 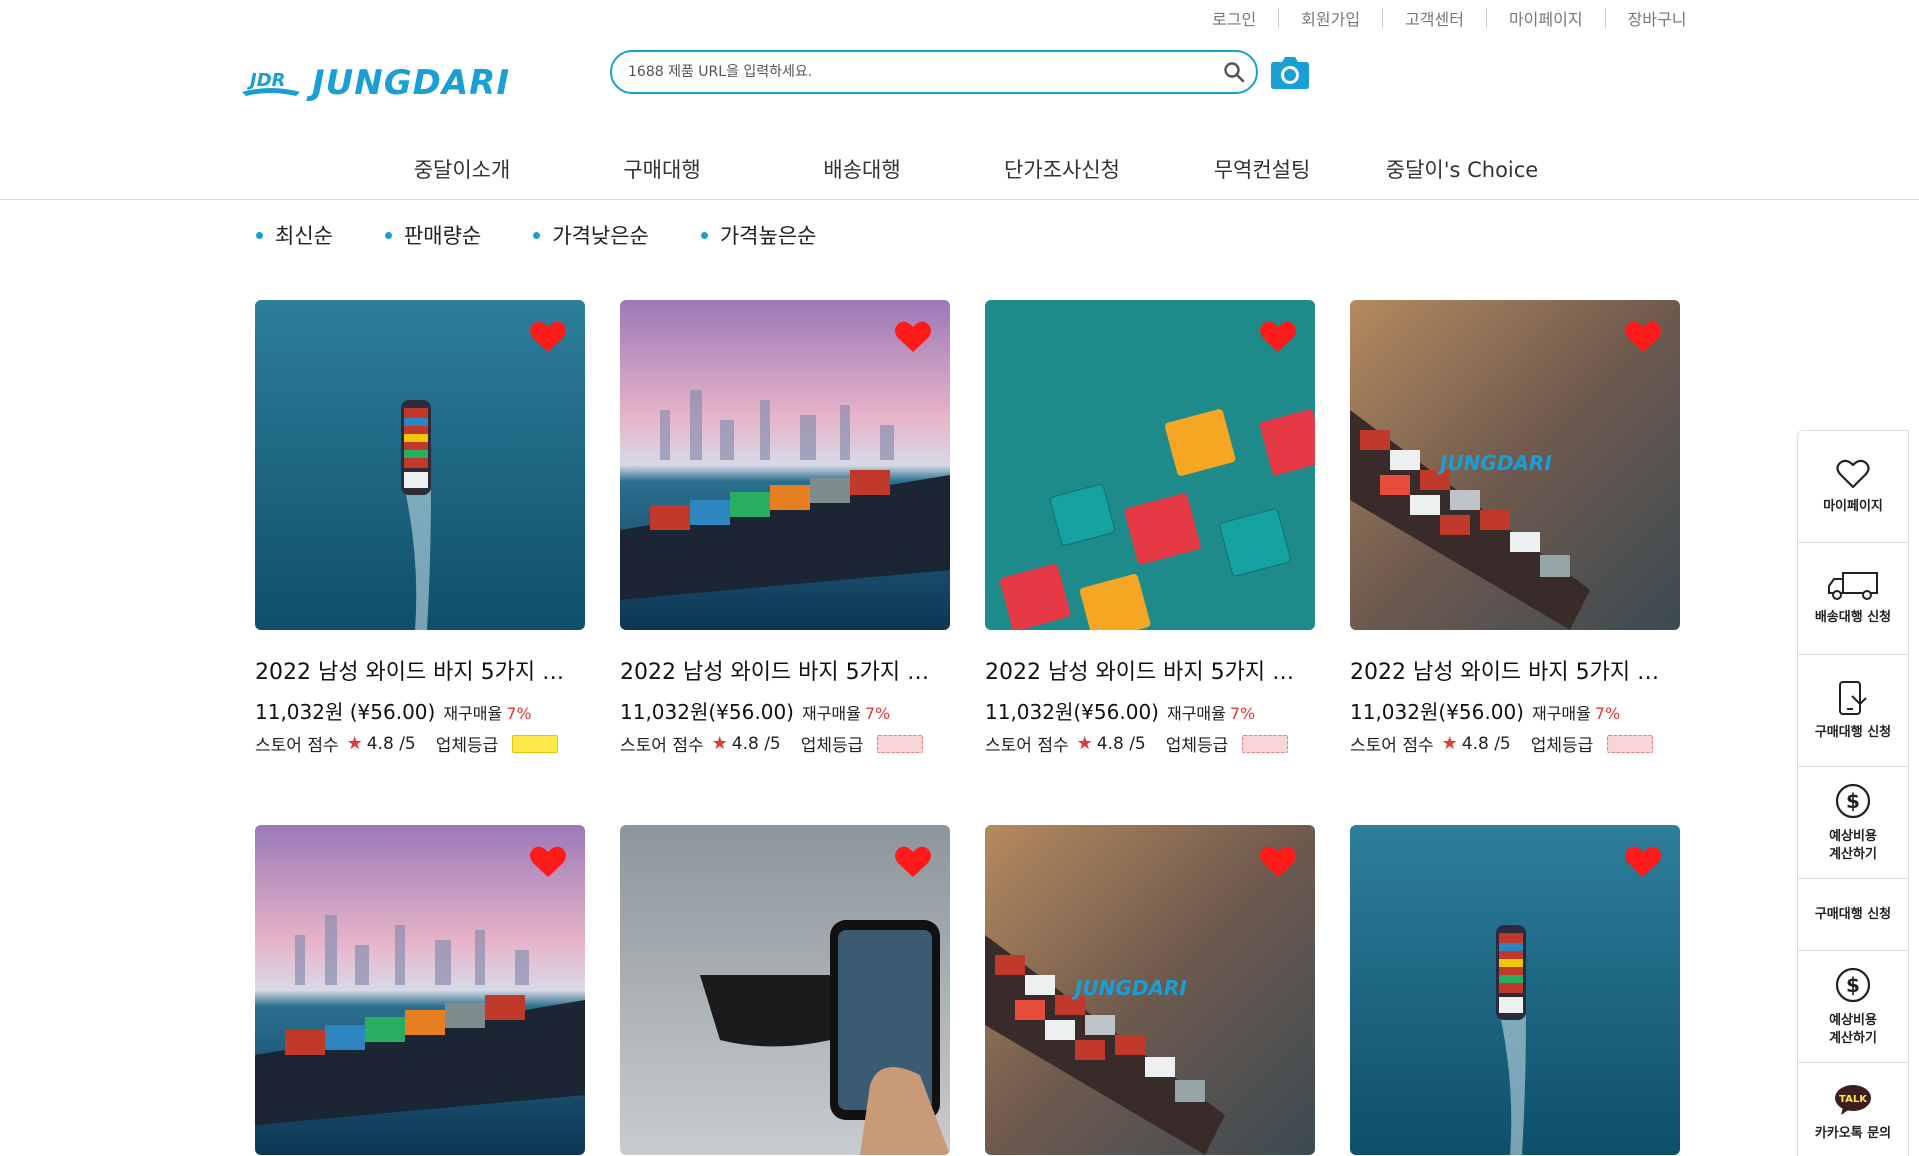 I want to click on quick-label: 마이페이지, so click(x=1853, y=506).